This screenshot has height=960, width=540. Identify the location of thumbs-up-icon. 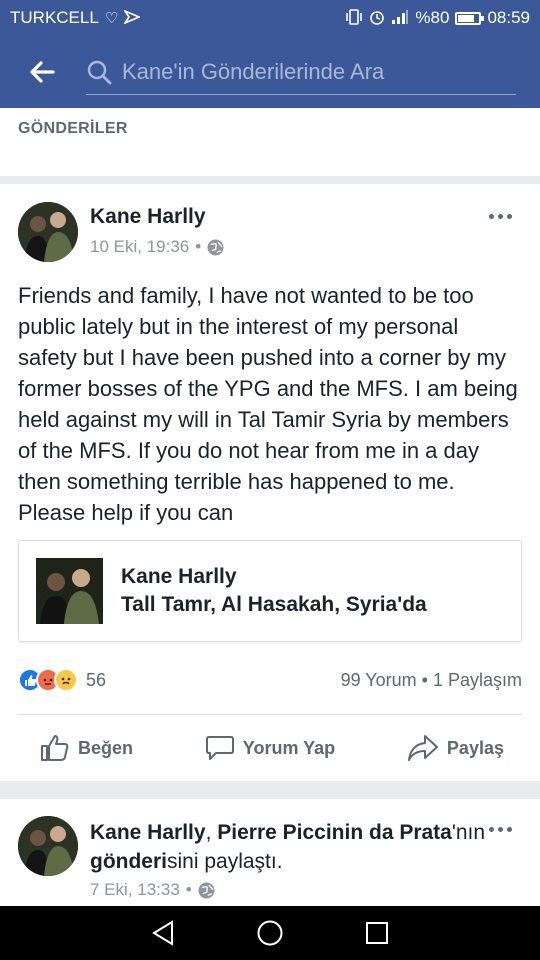
(55, 748).